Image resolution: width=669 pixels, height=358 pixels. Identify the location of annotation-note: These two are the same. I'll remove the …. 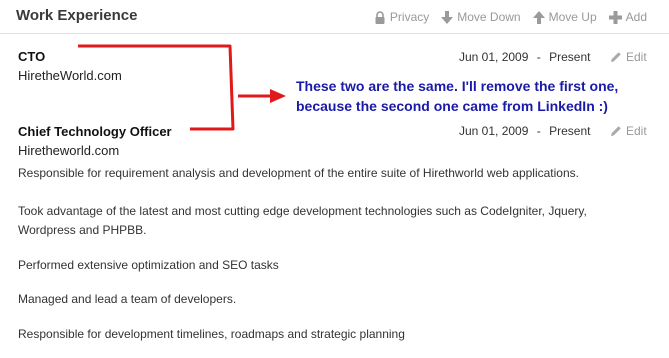
(476, 96).